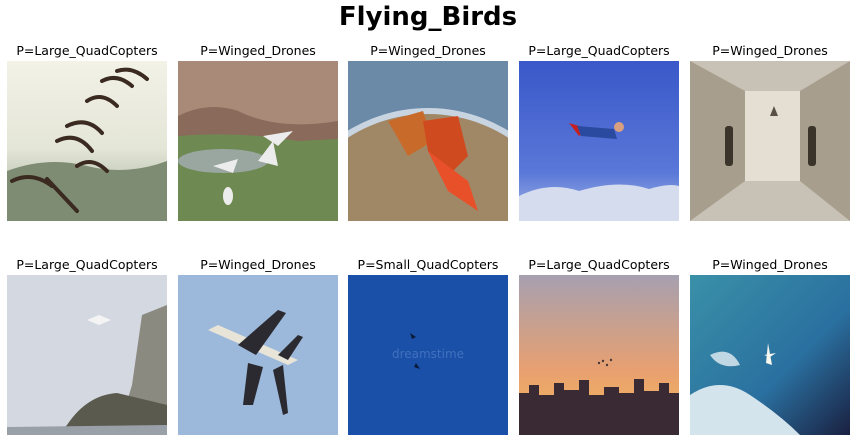 The height and width of the screenshot is (442, 856). What do you see at coordinates (258, 141) in the screenshot?
I see `image-egrets-pond` at bounding box center [258, 141].